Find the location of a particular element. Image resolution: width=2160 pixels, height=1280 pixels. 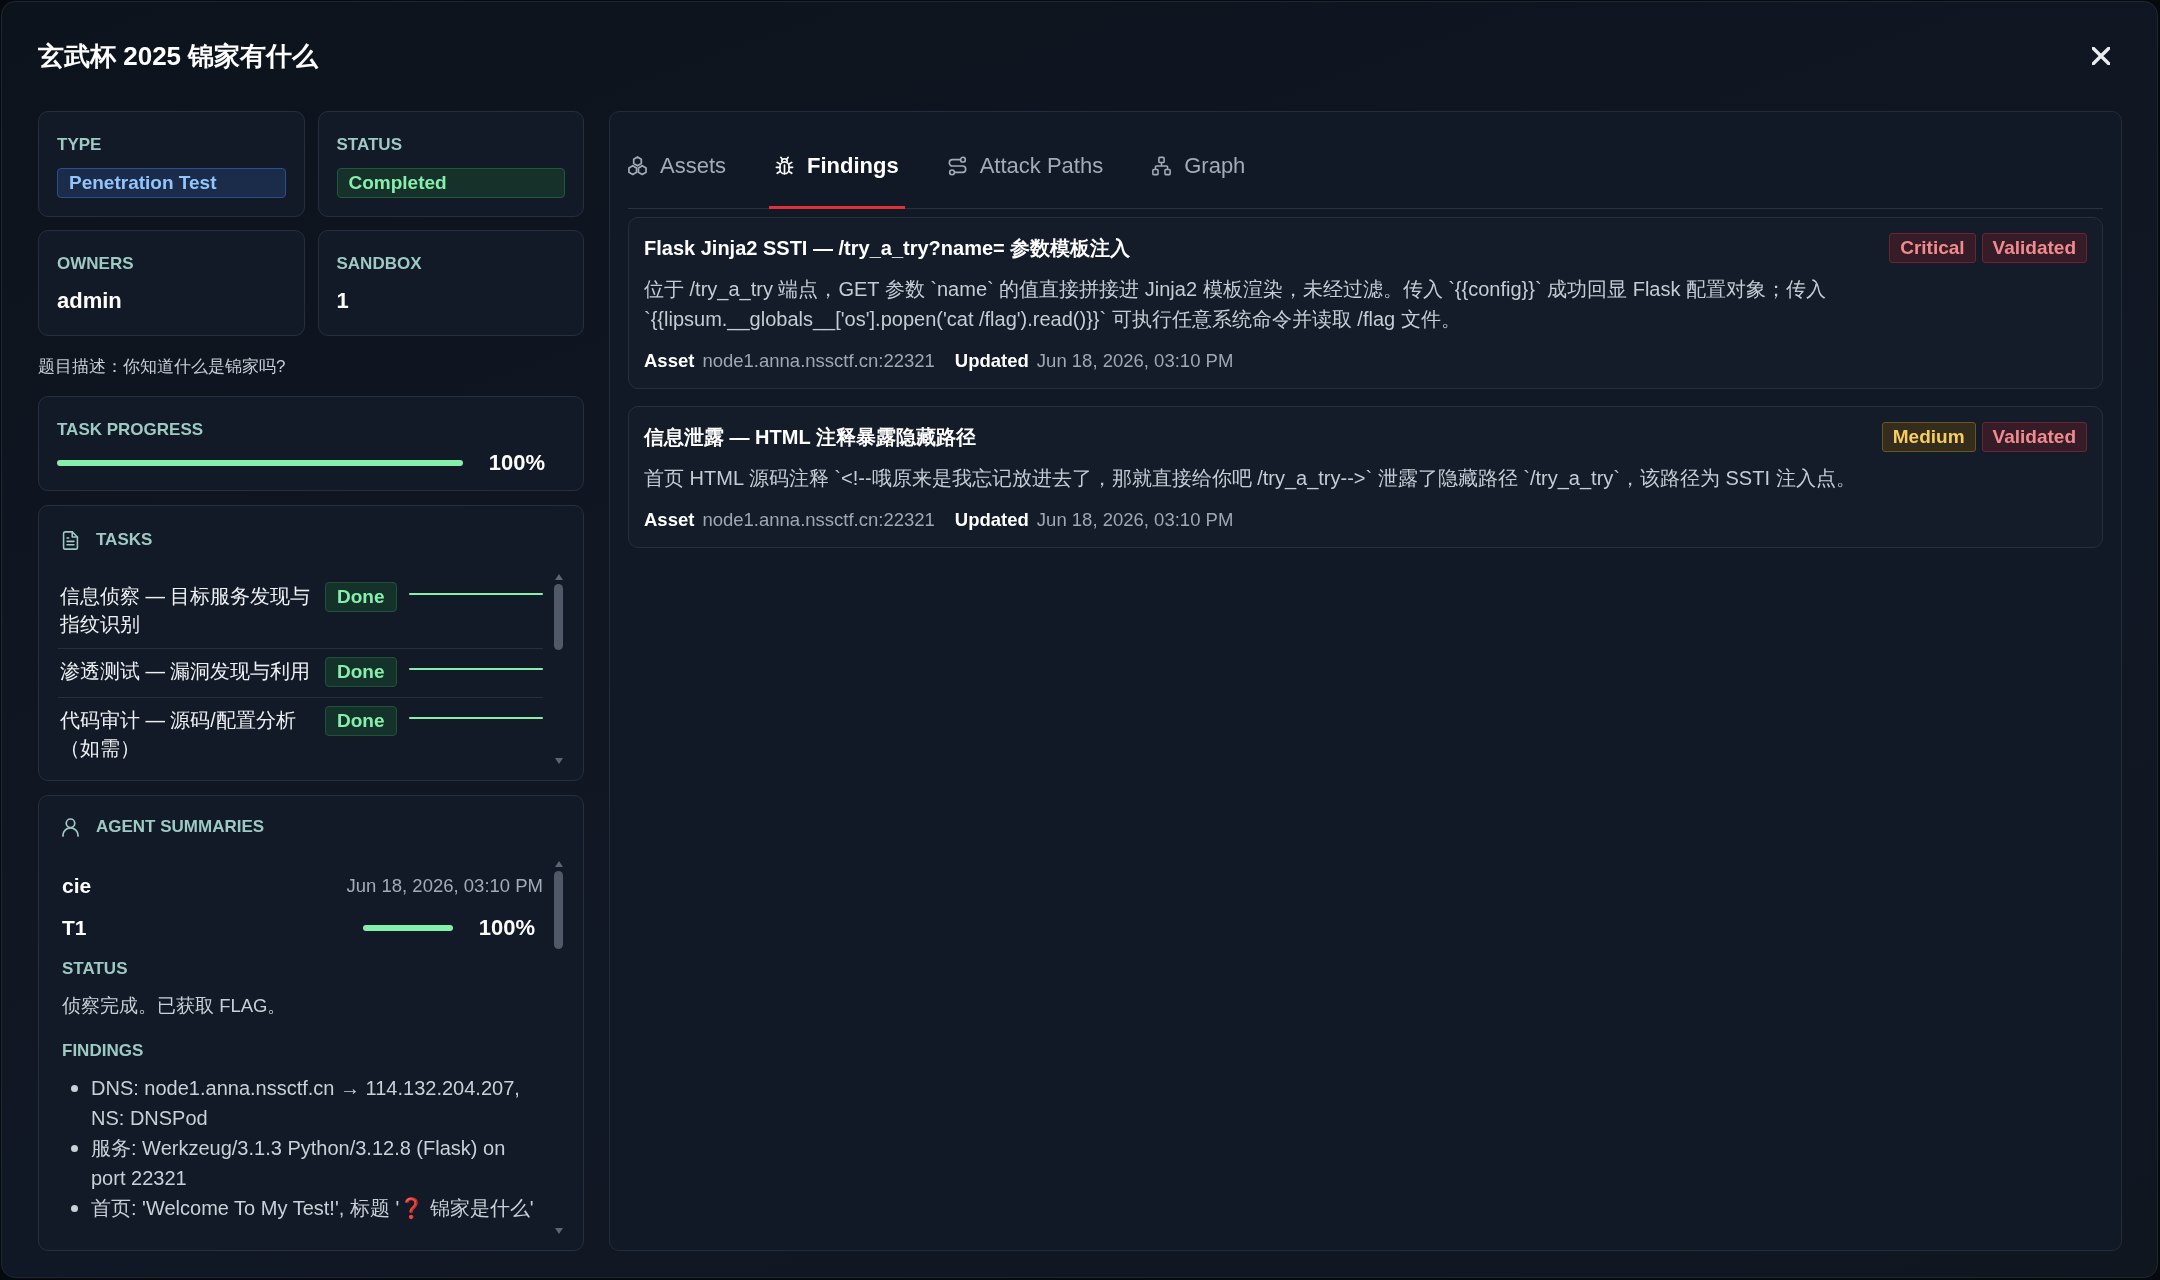

finding-badge: Medium is located at coordinates (1928, 437).